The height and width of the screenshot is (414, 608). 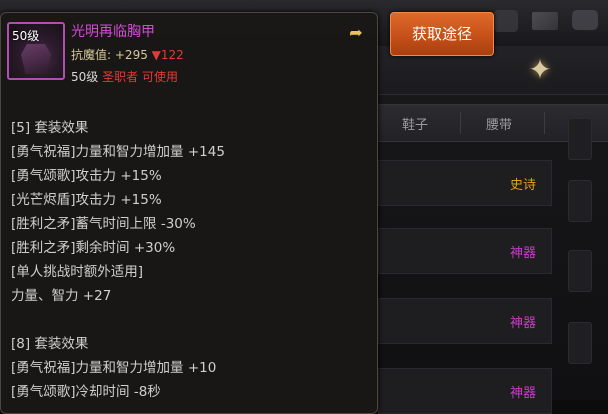 What do you see at coordinates (50, 128) in the screenshot?
I see `set-effect-header: [5] 套装效果` at bounding box center [50, 128].